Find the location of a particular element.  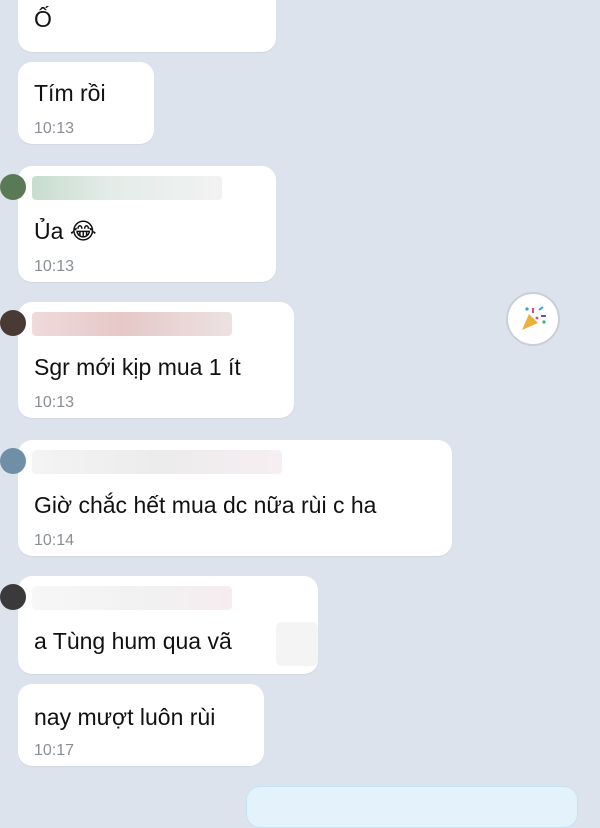

message-text: Ố is located at coordinates (43, 19).